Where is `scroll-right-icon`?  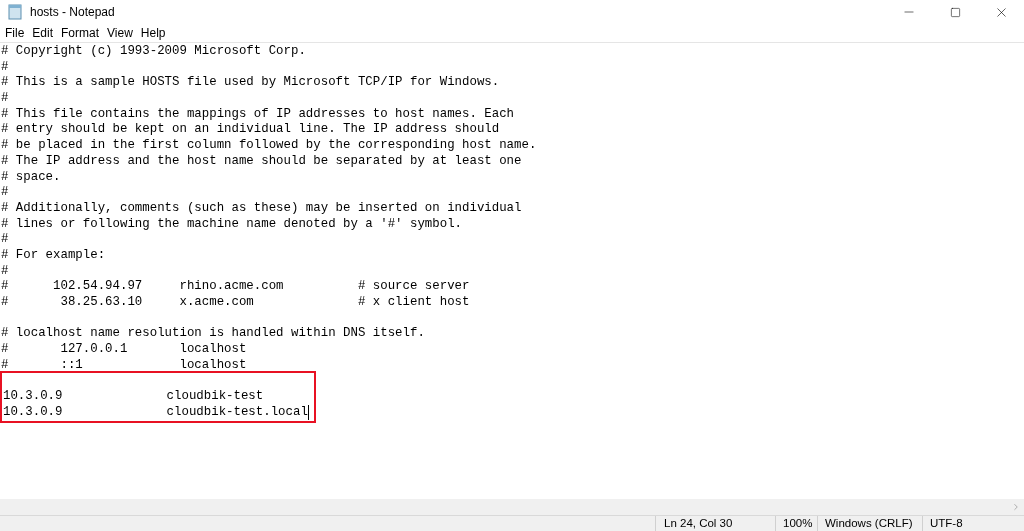
scroll-right-icon is located at coordinates (1016, 507).